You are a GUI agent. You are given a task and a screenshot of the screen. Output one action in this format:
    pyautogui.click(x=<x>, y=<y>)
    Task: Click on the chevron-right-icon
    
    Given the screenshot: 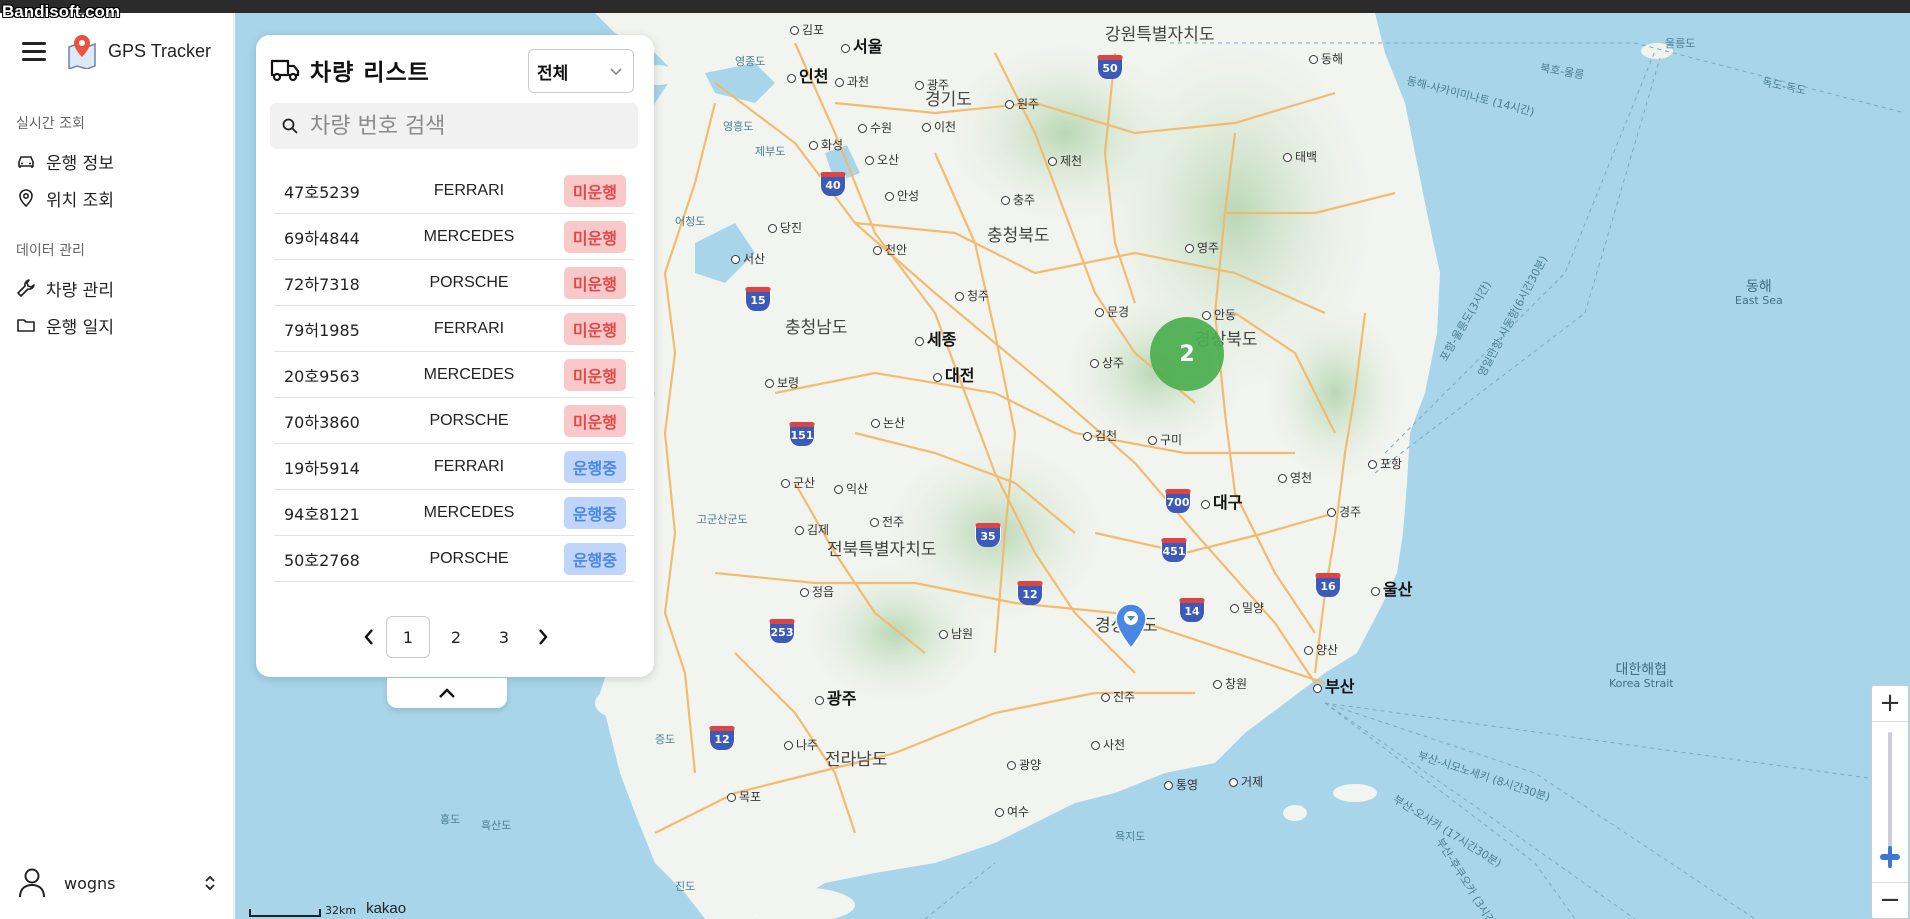 What is the action you would take?
    pyautogui.click(x=543, y=637)
    